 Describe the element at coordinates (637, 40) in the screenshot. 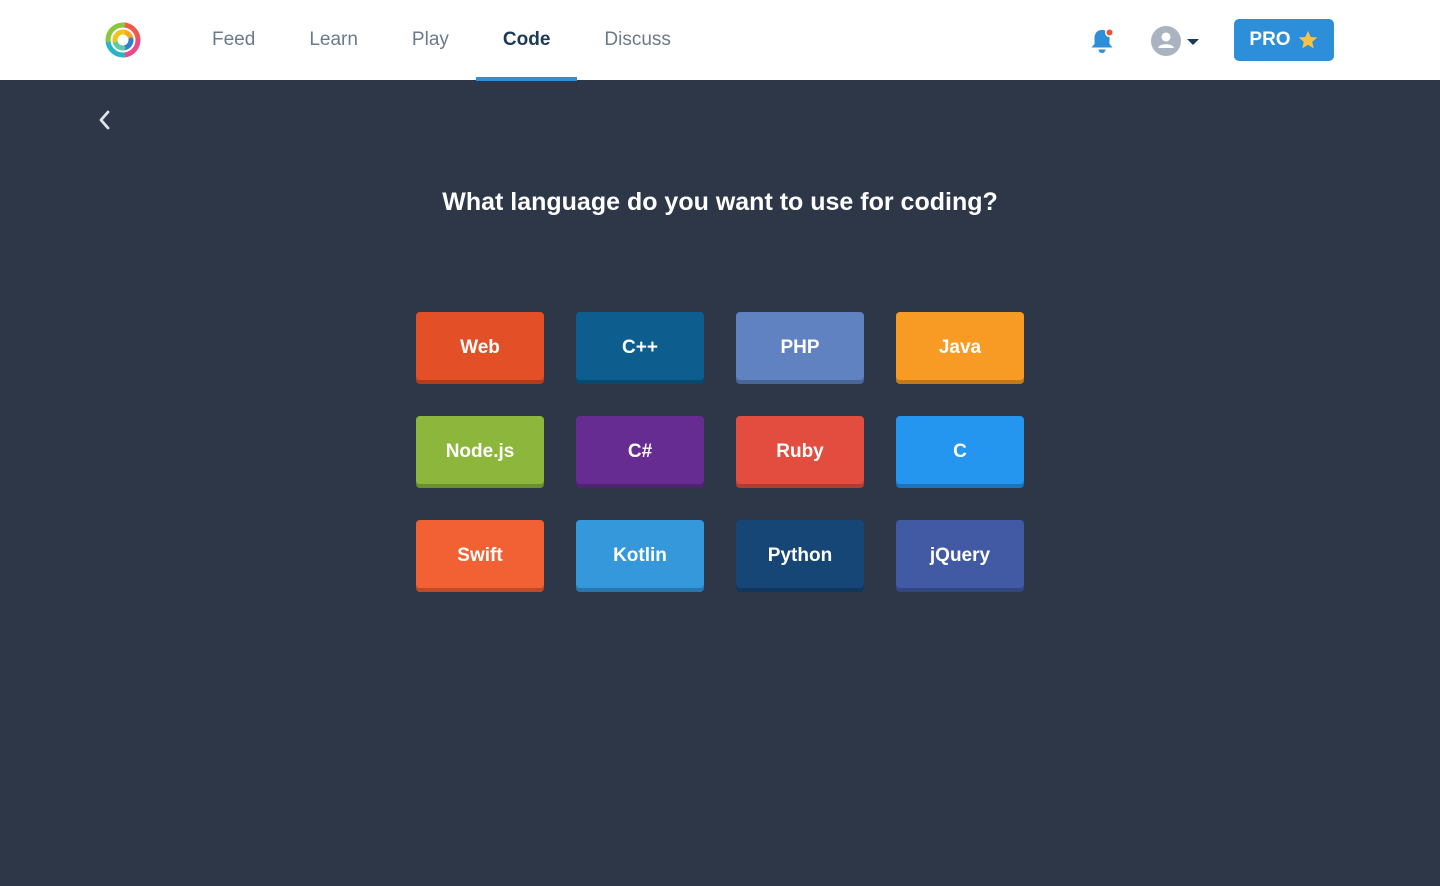

I see `nav-tab-discuss: Discuss` at that location.